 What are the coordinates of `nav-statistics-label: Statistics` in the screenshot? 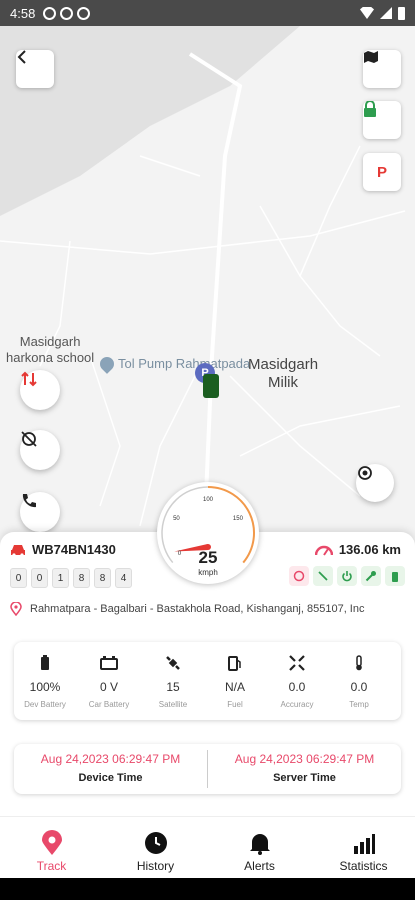 It's located at (363, 866).